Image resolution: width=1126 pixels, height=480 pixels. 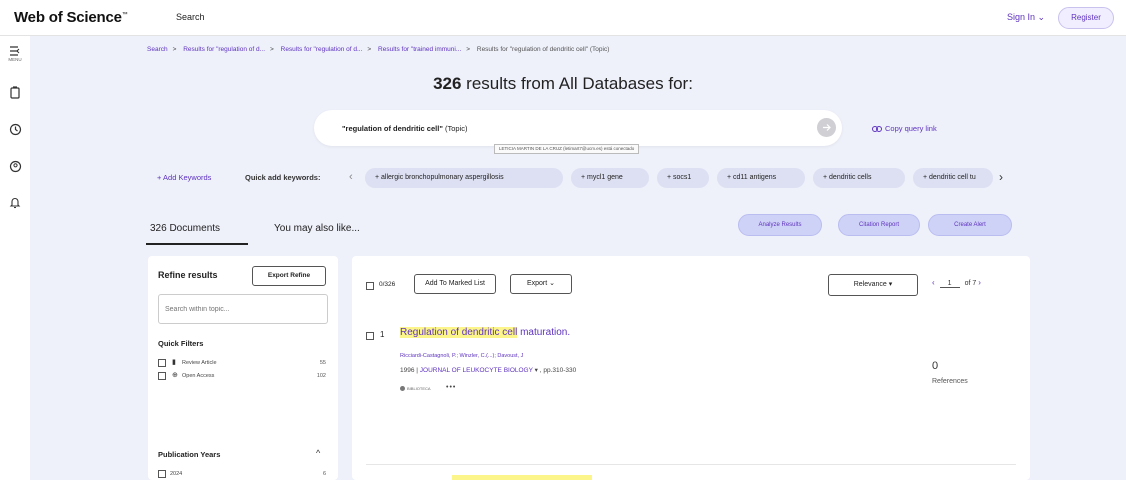 I want to click on menu-icon, so click(x=15, y=51).